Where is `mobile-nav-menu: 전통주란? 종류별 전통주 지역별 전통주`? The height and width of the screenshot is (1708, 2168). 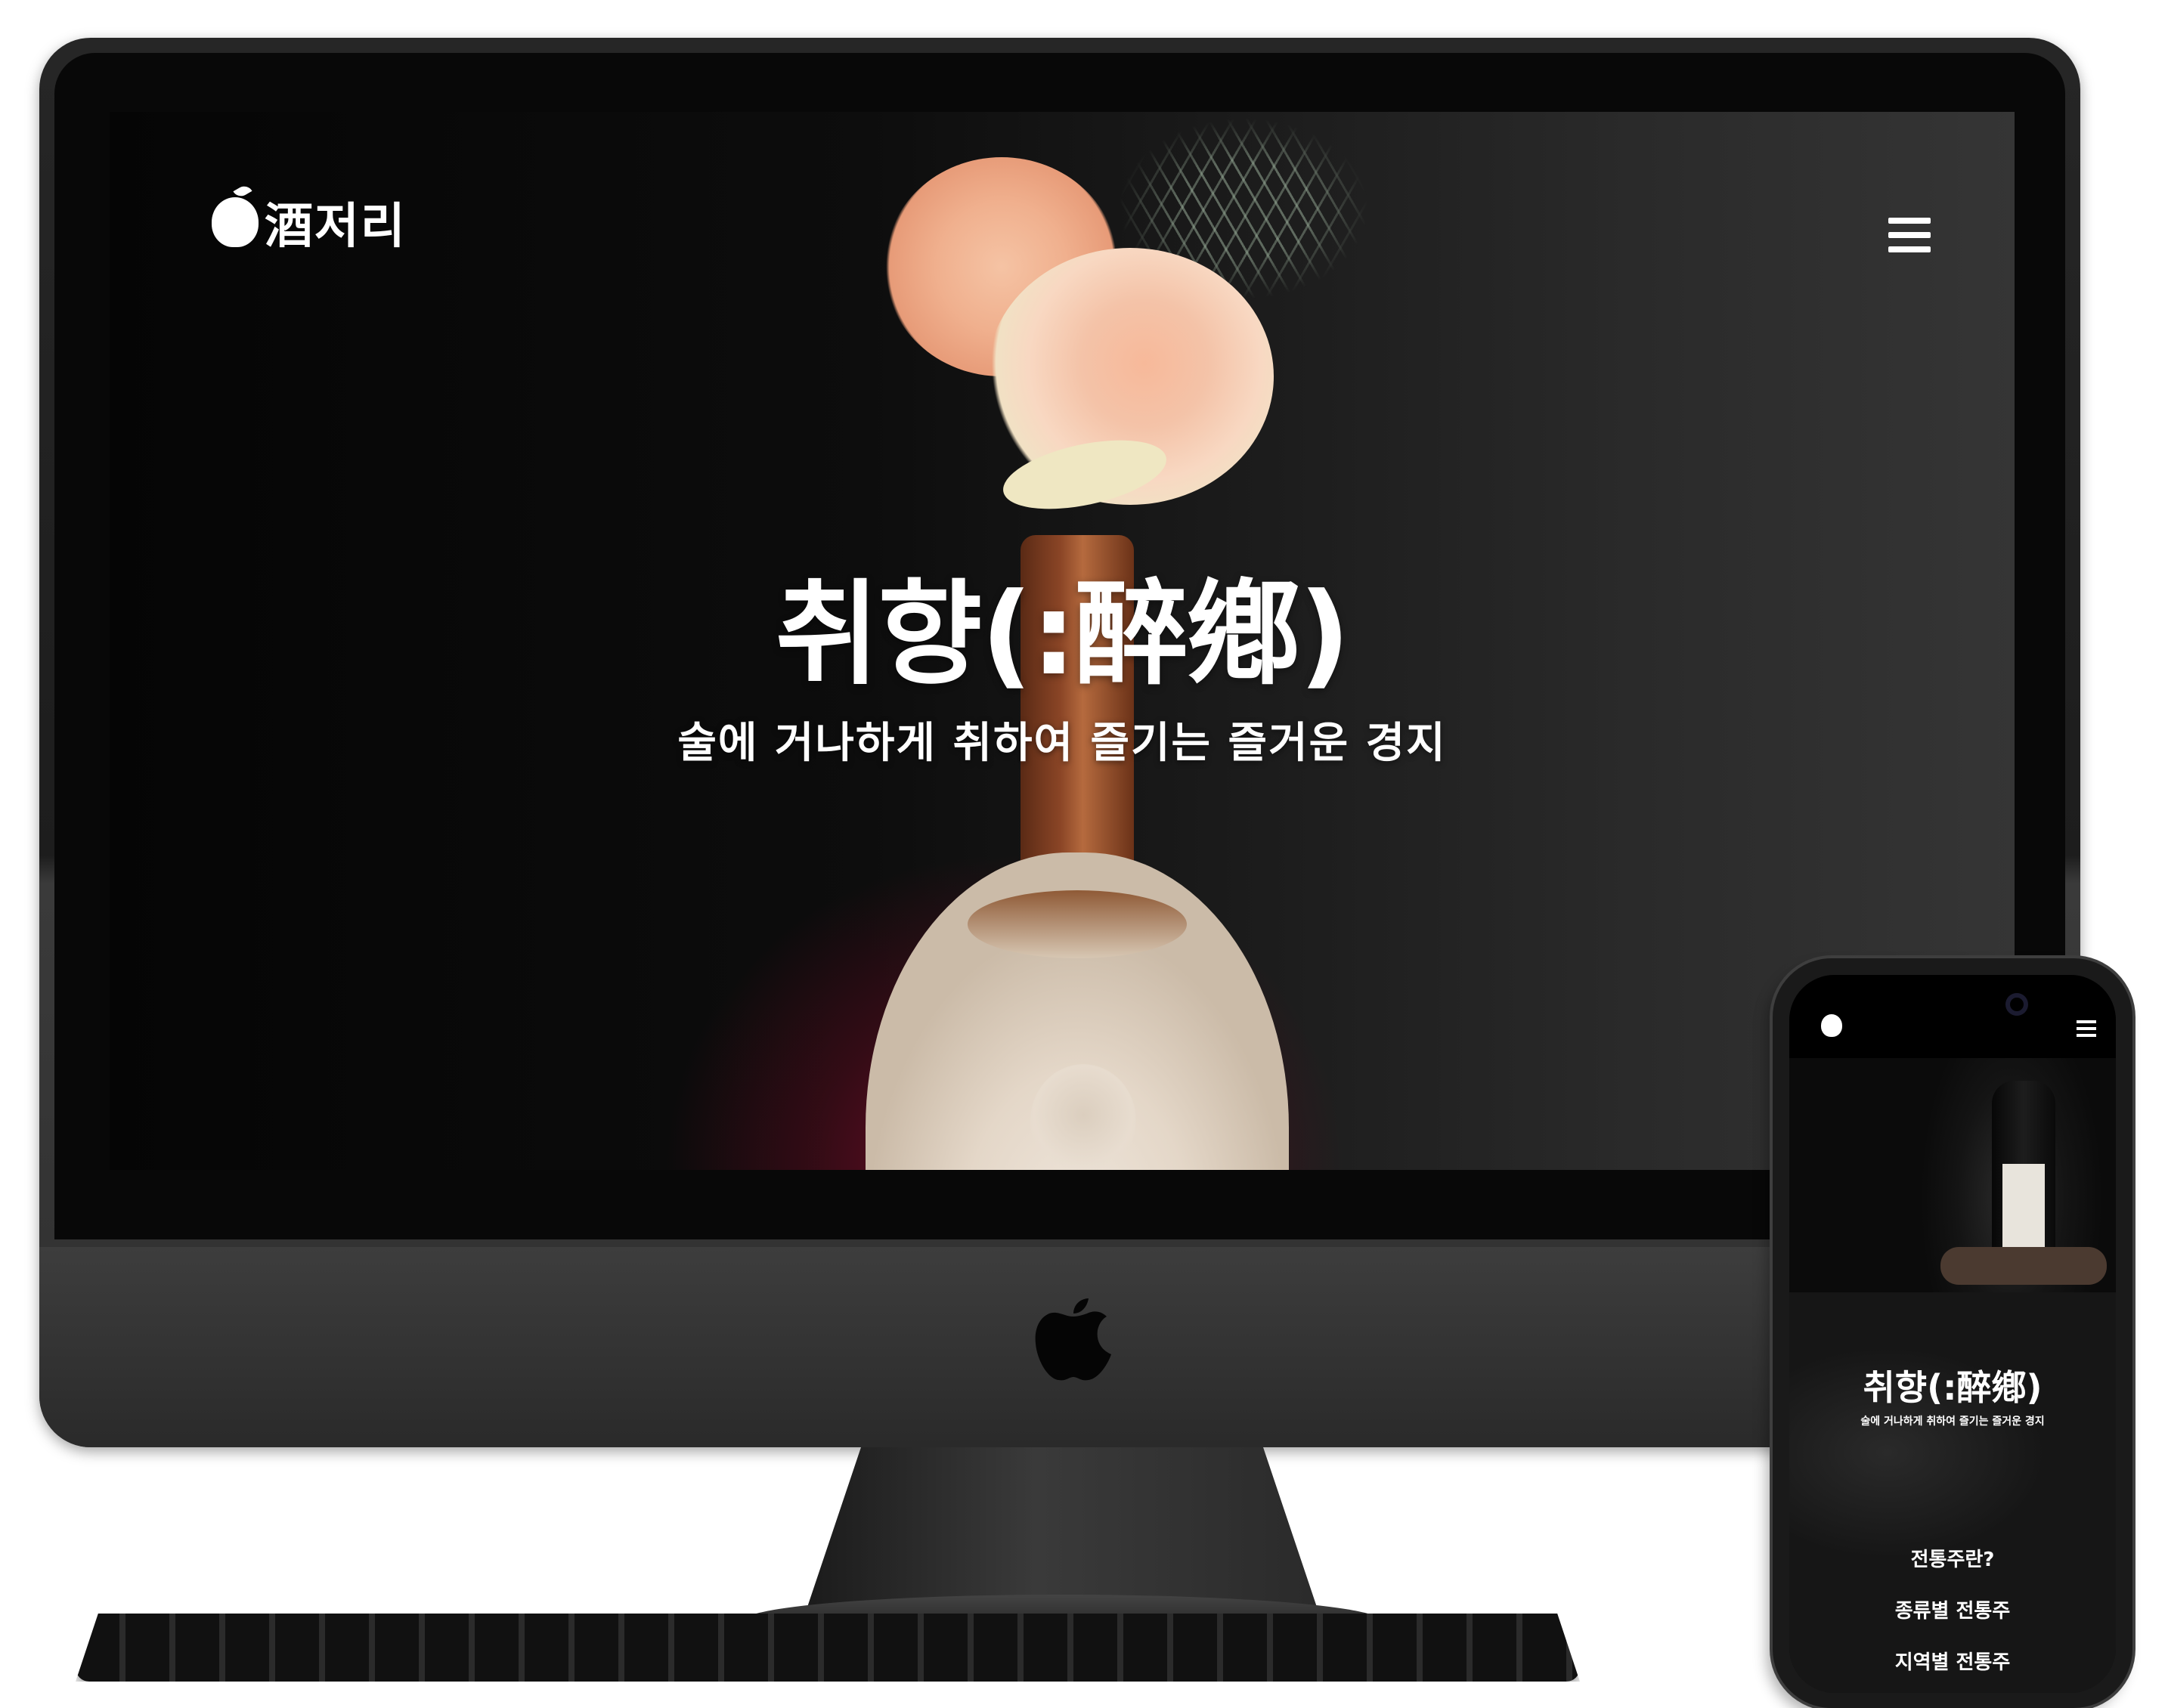
mobile-nav-menu: 전통주란? 종류별 전통주 지역별 전통주 is located at coordinates (1952, 1611).